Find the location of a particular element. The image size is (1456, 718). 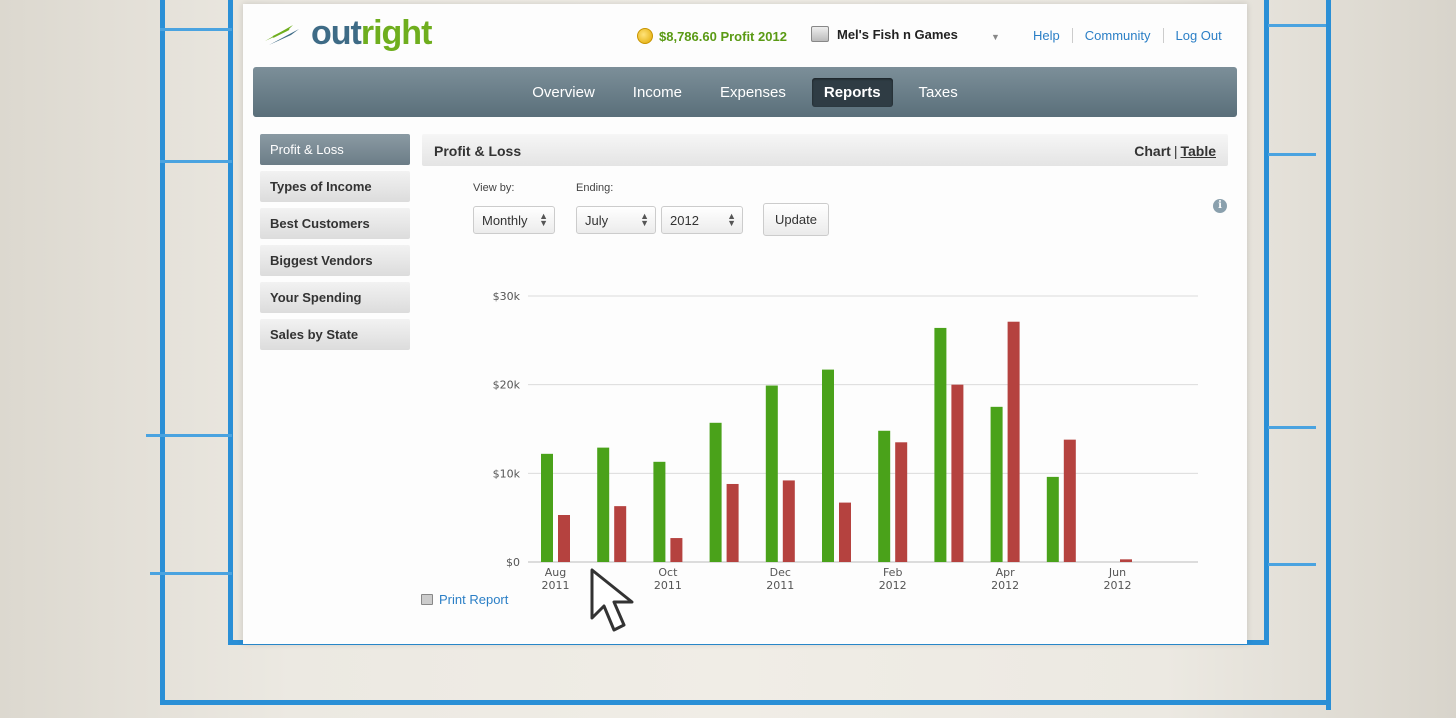

sidebar-item-sales-by-state: Sales by State is located at coordinates (335, 334).